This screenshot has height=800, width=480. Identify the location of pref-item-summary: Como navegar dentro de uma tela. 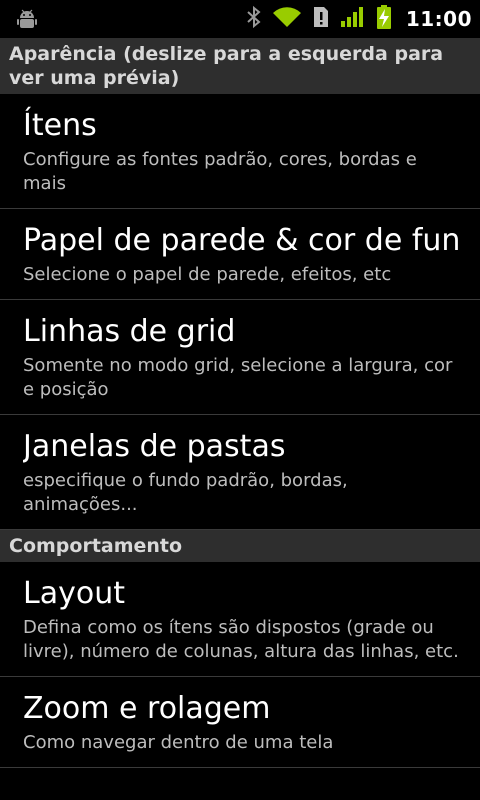
(178, 742).